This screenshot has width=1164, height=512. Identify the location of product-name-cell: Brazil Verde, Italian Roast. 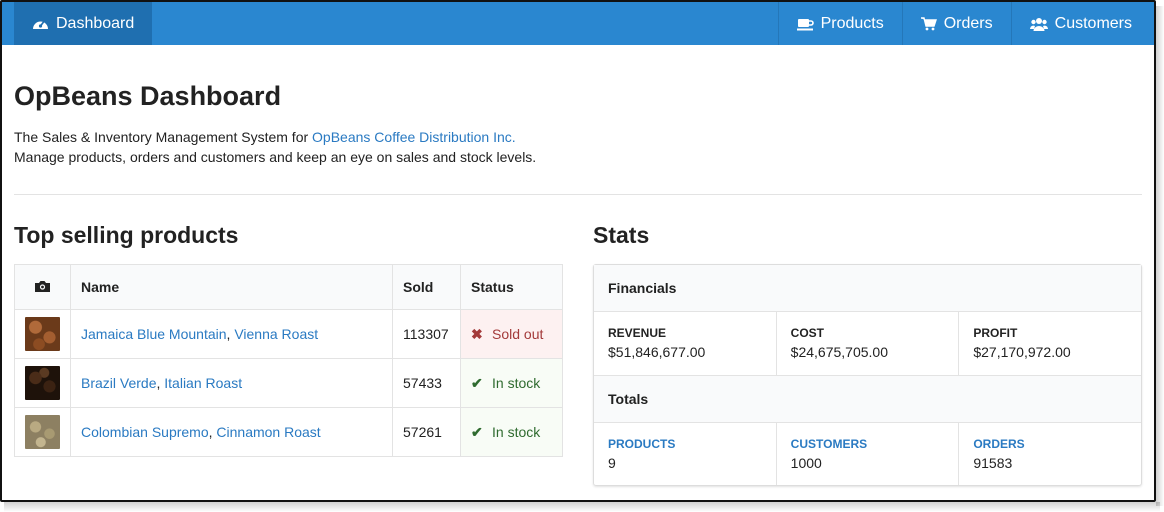
(231, 383).